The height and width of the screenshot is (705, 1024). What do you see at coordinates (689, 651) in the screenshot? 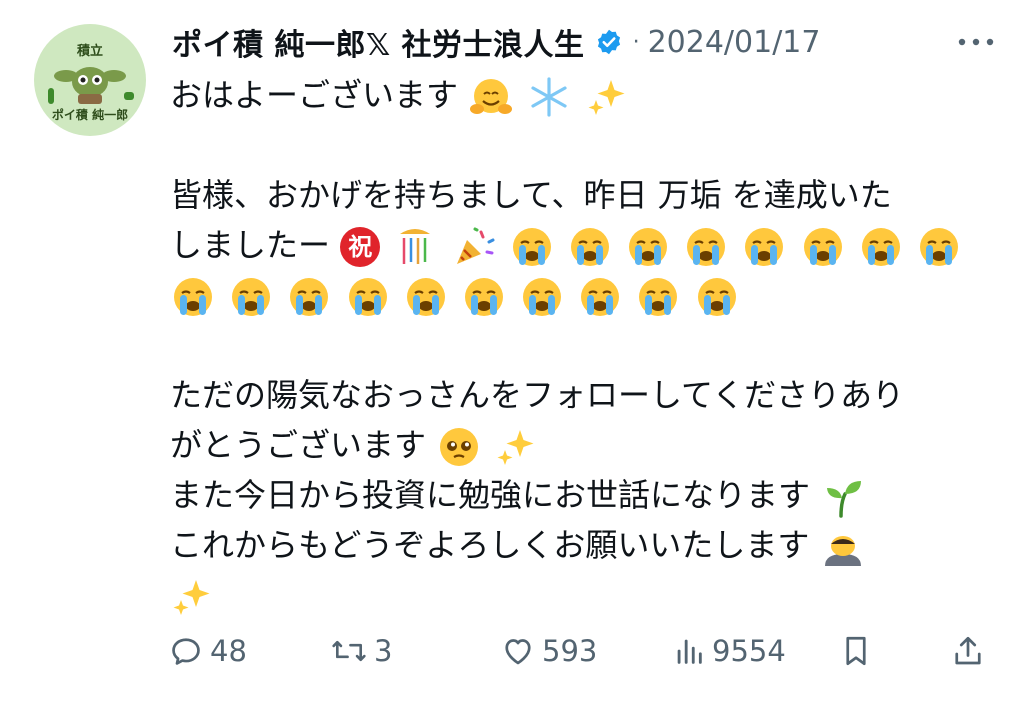
I see `views-icon` at bounding box center [689, 651].